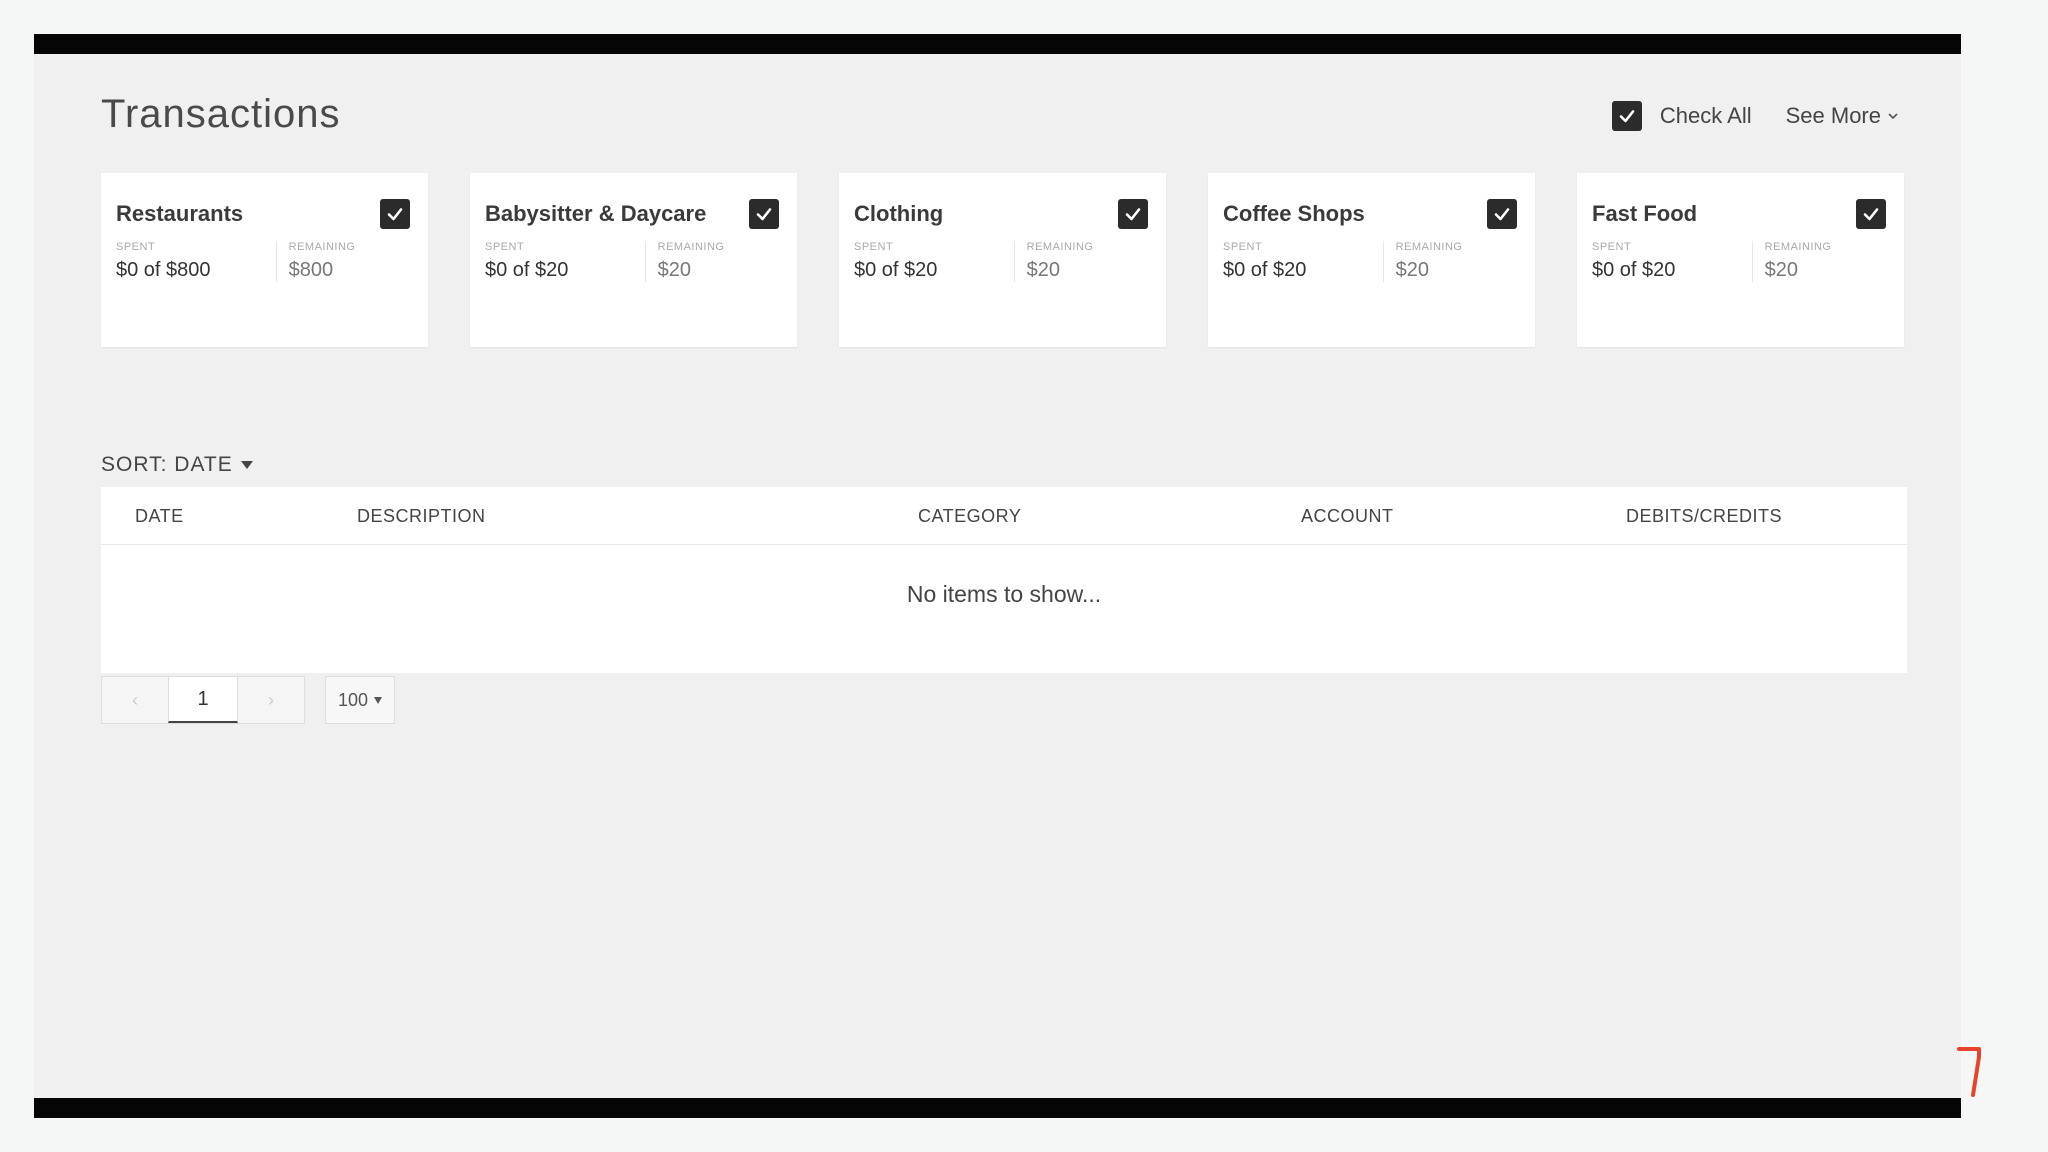 The height and width of the screenshot is (1152, 2048). Describe the element at coordinates (596, 213) in the screenshot. I see `card-title: Babysitter & Daycare` at that location.